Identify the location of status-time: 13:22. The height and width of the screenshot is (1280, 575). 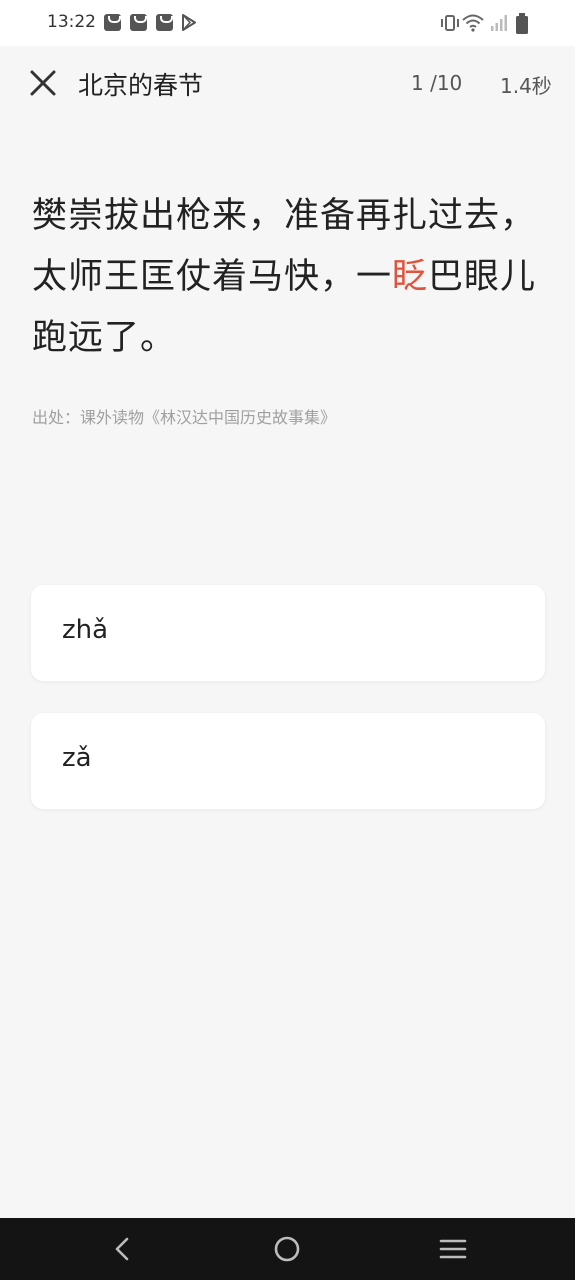
(71, 22).